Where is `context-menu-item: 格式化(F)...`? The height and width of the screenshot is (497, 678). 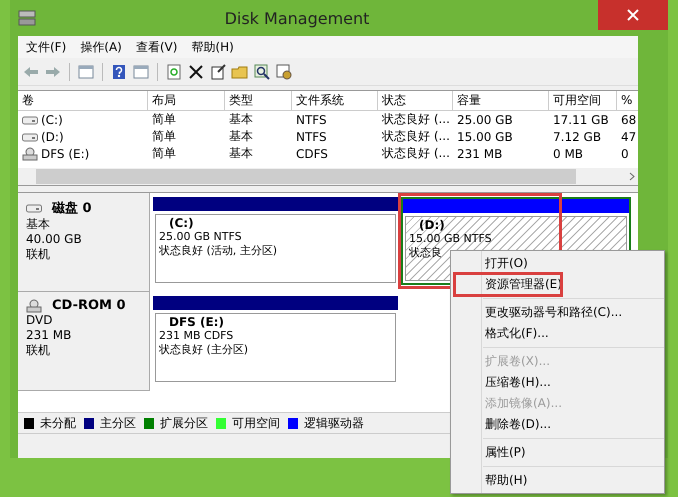
context-menu-item: 格式化(F)... is located at coordinates (557, 333).